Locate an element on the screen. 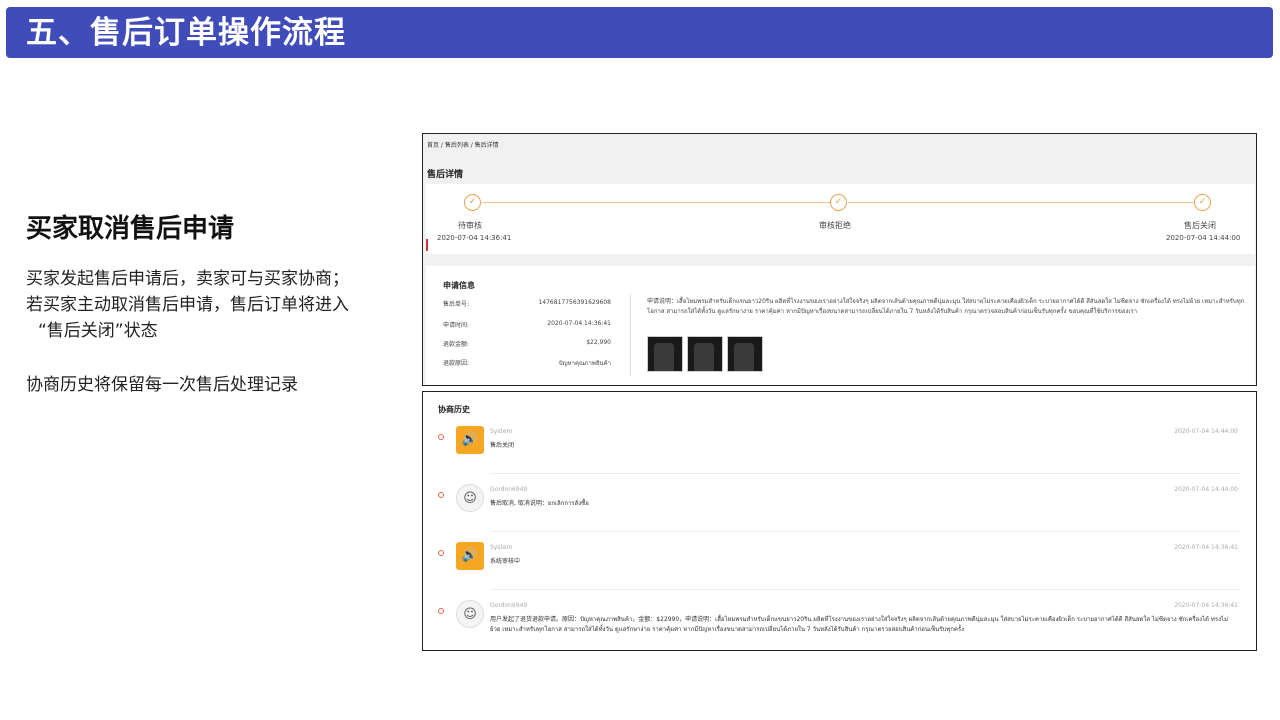  field-value-refund-amount: $22,990 is located at coordinates (598, 342).